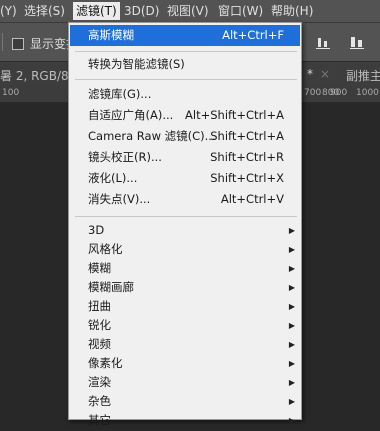 Image resolution: width=380 pixels, height=431 pixels. Describe the element at coordinates (325, 74) in the screenshot. I see `tab-close-icon: ×` at that location.